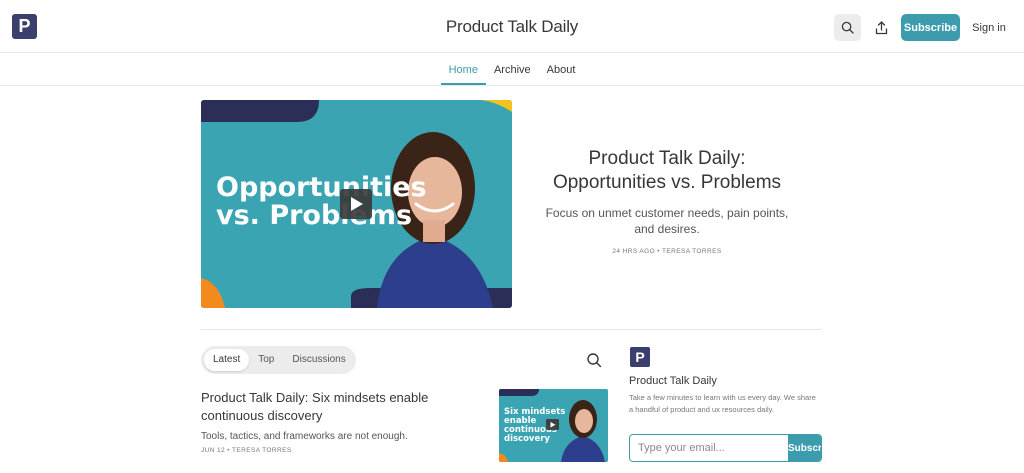 Image resolution: width=1024 pixels, height=473 pixels. What do you see at coordinates (527, 439) in the screenshot?
I see `post-thumb-text-line4: discovery` at bounding box center [527, 439].